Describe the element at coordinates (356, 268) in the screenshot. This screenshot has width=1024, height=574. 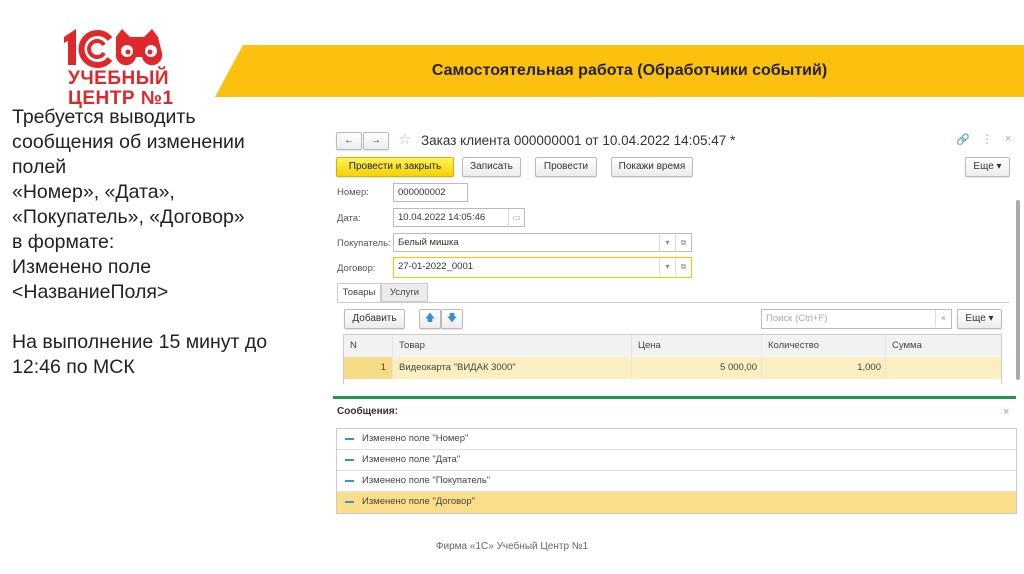
I see `contract-label: Договор:` at that location.